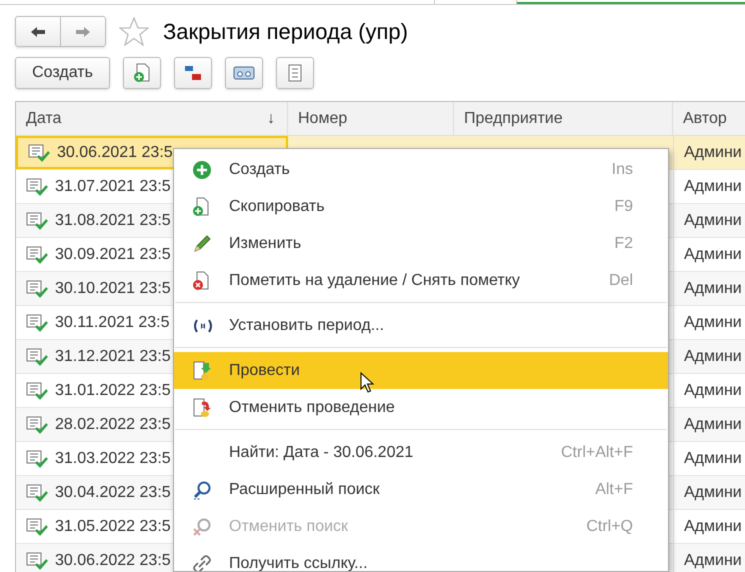  What do you see at coordinates (113, 560) in the screenshot?
I see `date-text: 30.06.2022 23:5` at bounding box center [113, 560].